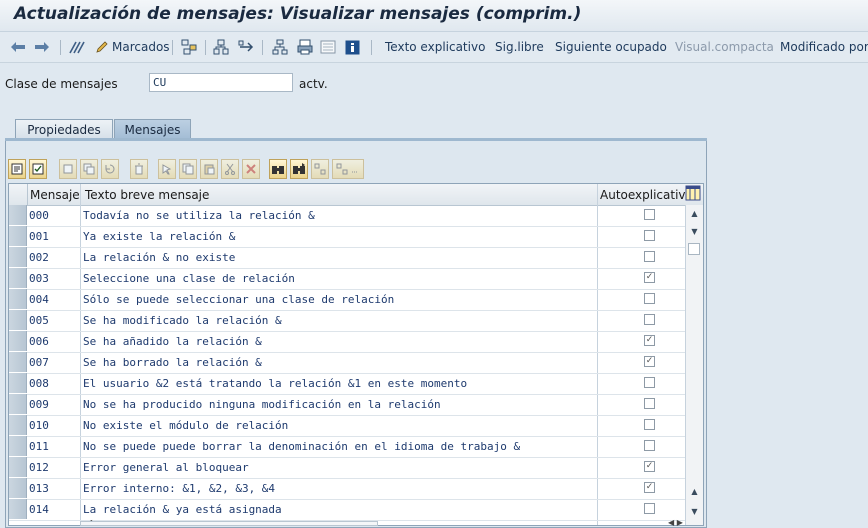 Image resolution: width=868 pixels, height=528 pixels. I want to click on hierarchy-icon, so click(189, 47).